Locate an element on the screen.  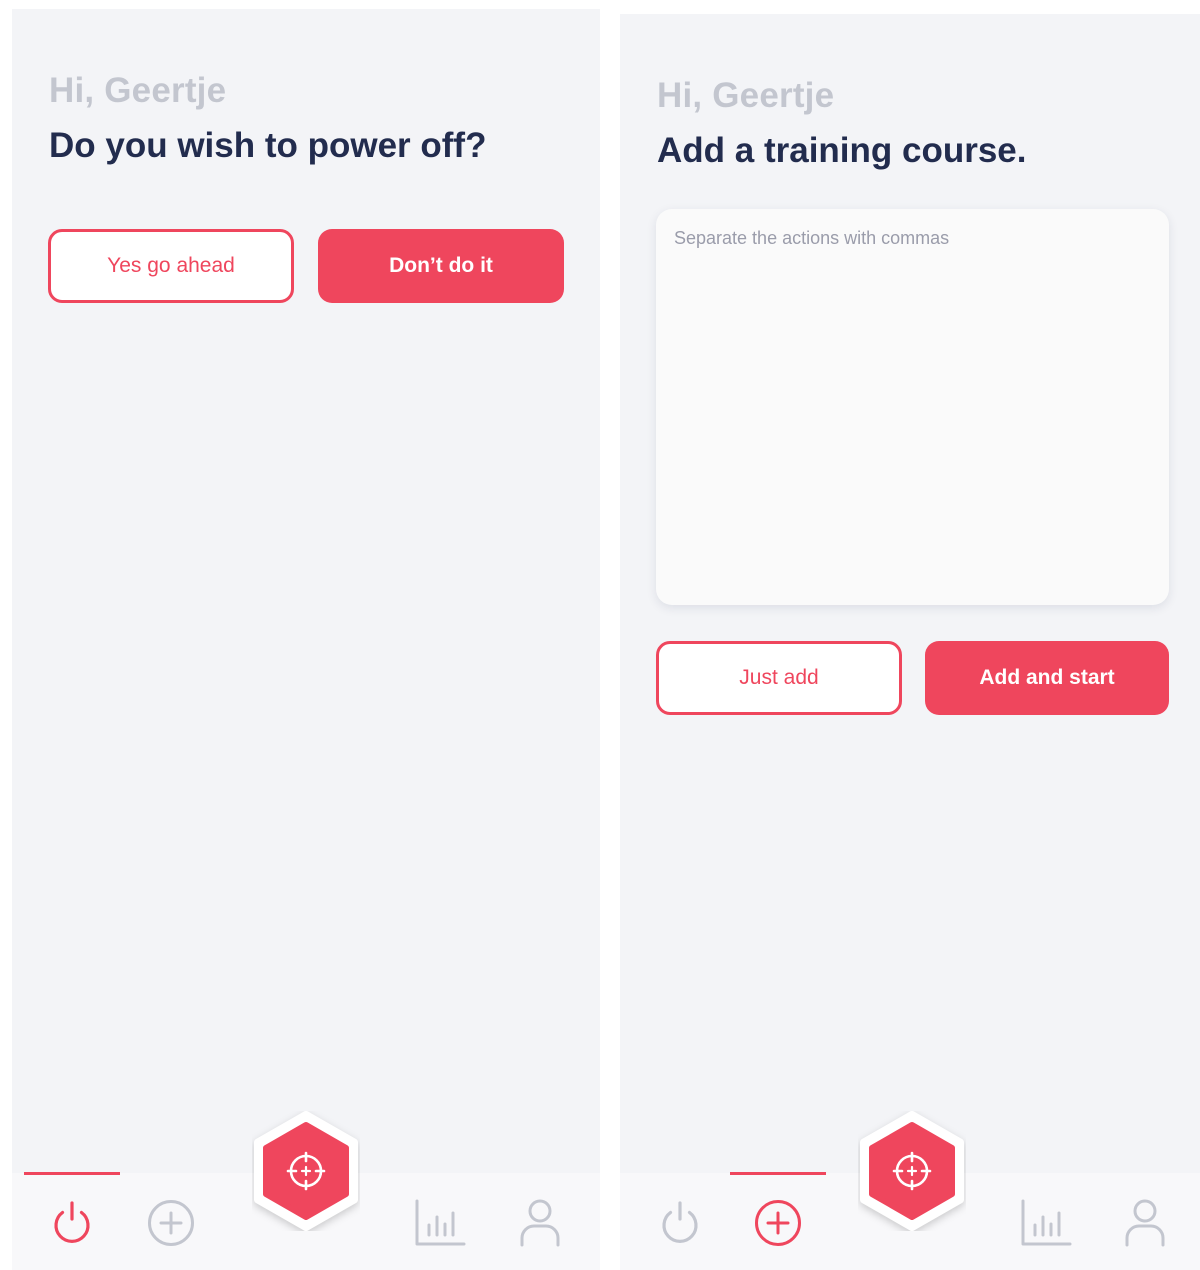
add-and-start-button: Add and start is located at coordinates (1047, 678).